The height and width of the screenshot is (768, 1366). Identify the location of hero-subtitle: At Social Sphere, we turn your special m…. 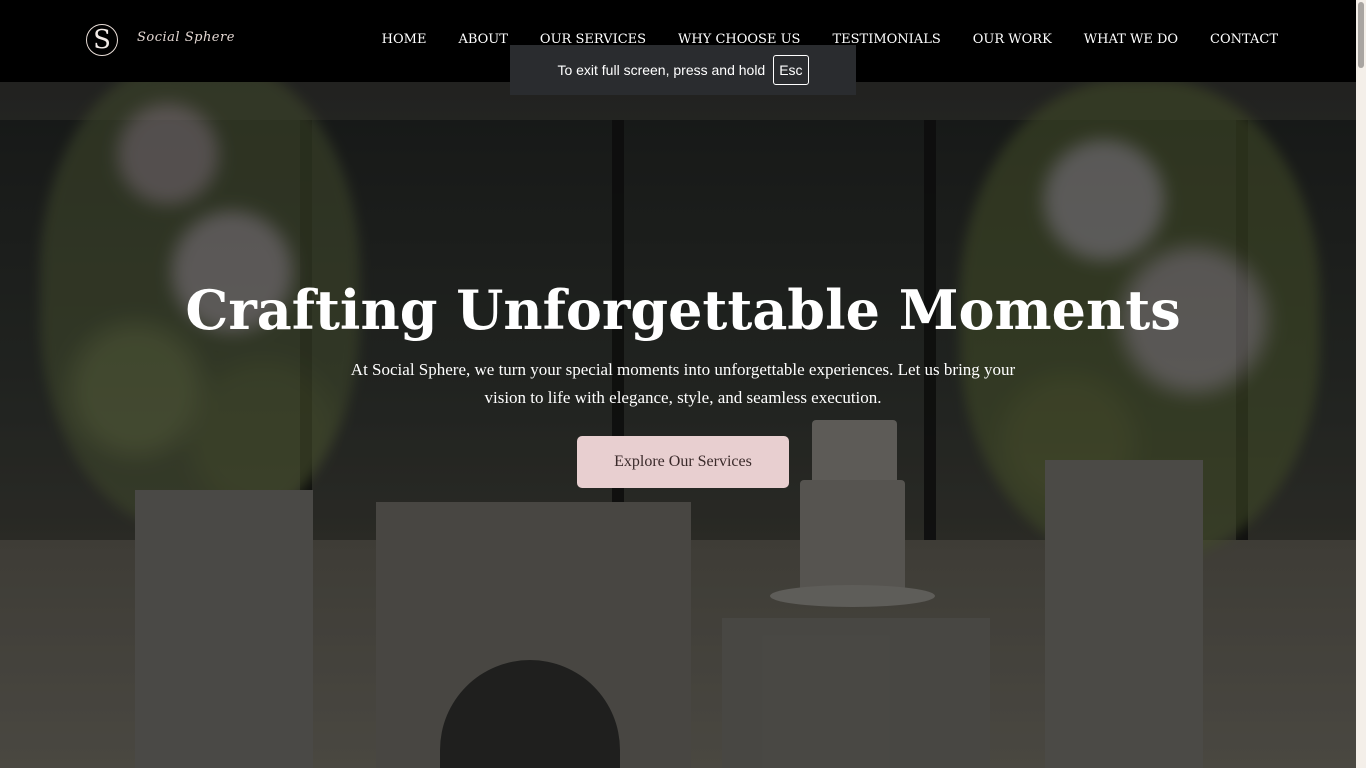
(683, 383).